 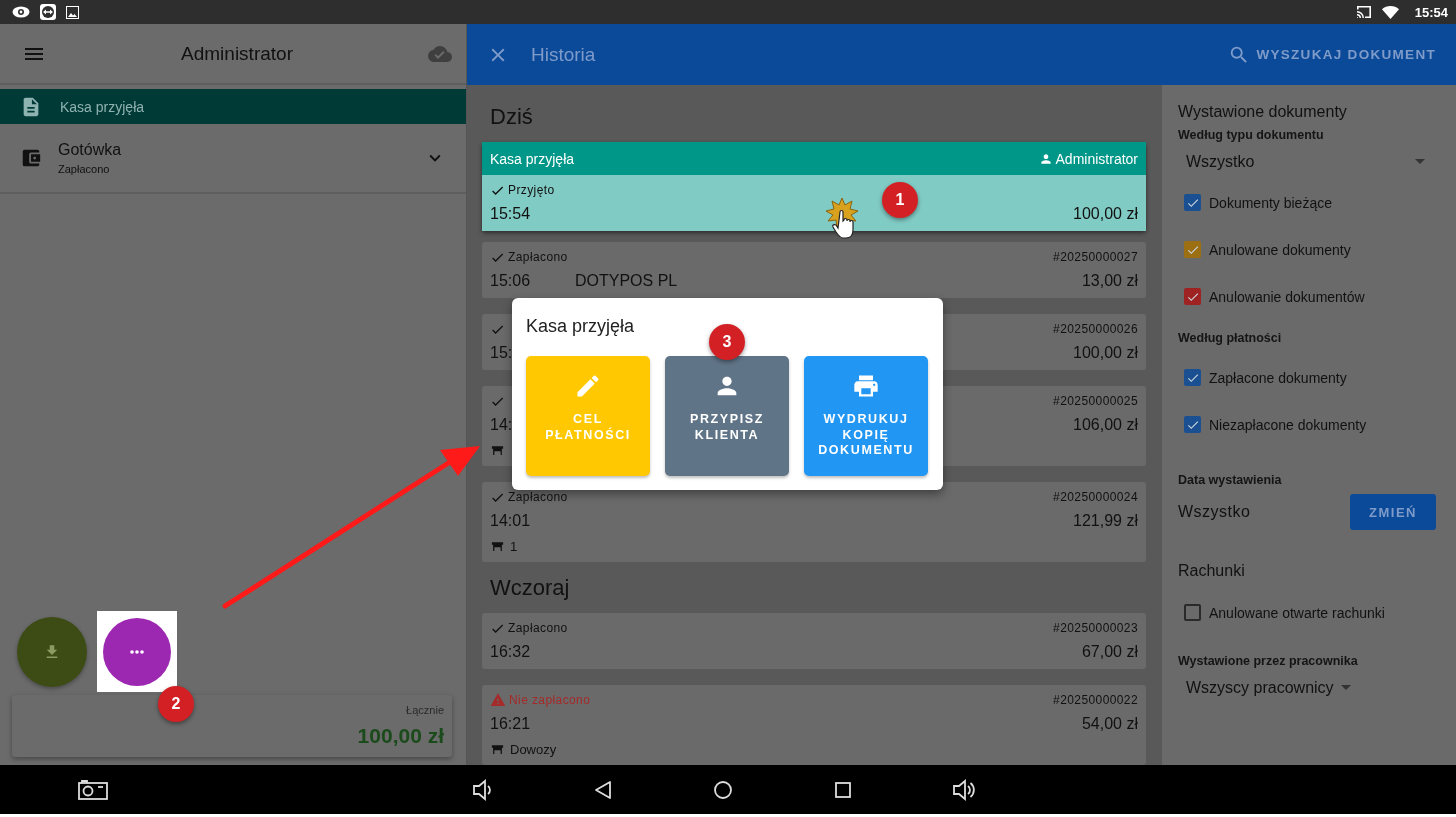 I want to click on wallet-icon, so click(x=31, y=158).